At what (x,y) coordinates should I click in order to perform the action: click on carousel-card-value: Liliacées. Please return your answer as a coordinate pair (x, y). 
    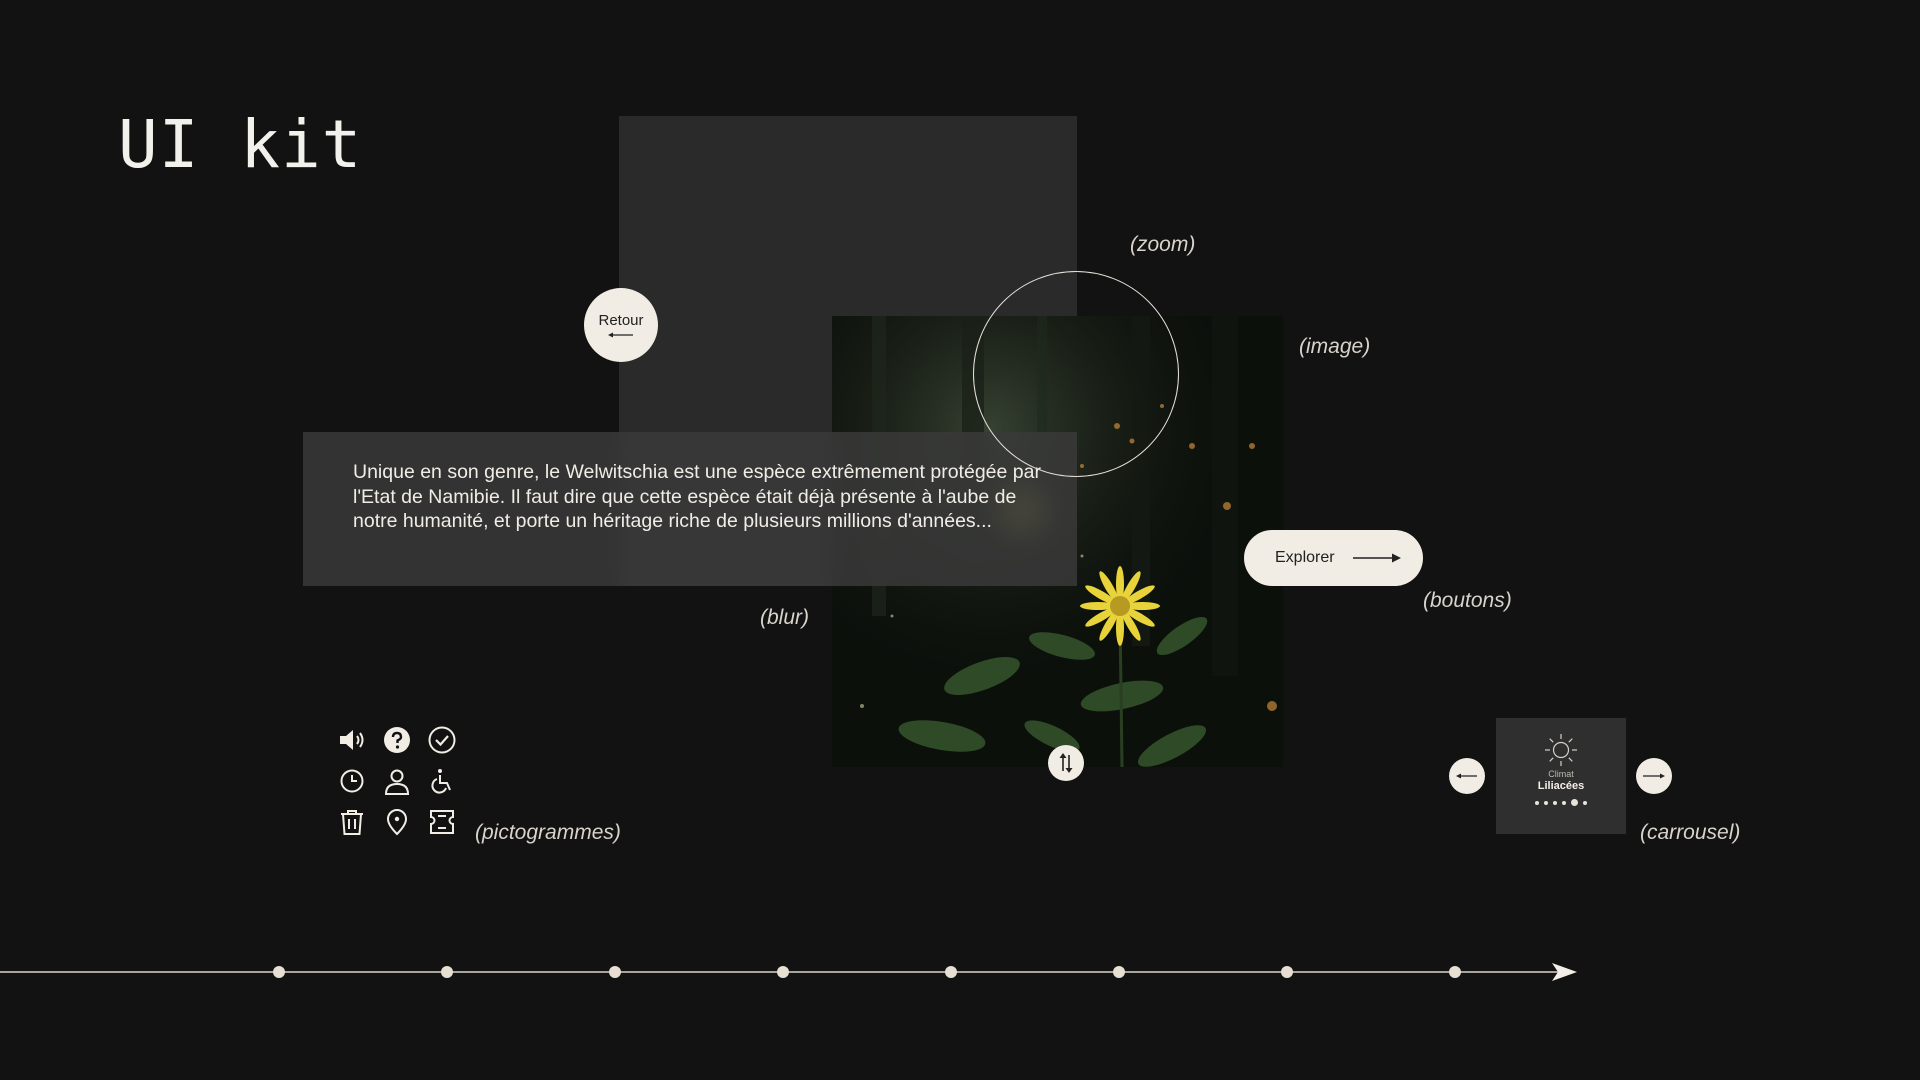
    Looking at the image, I should click on (1561, 786).